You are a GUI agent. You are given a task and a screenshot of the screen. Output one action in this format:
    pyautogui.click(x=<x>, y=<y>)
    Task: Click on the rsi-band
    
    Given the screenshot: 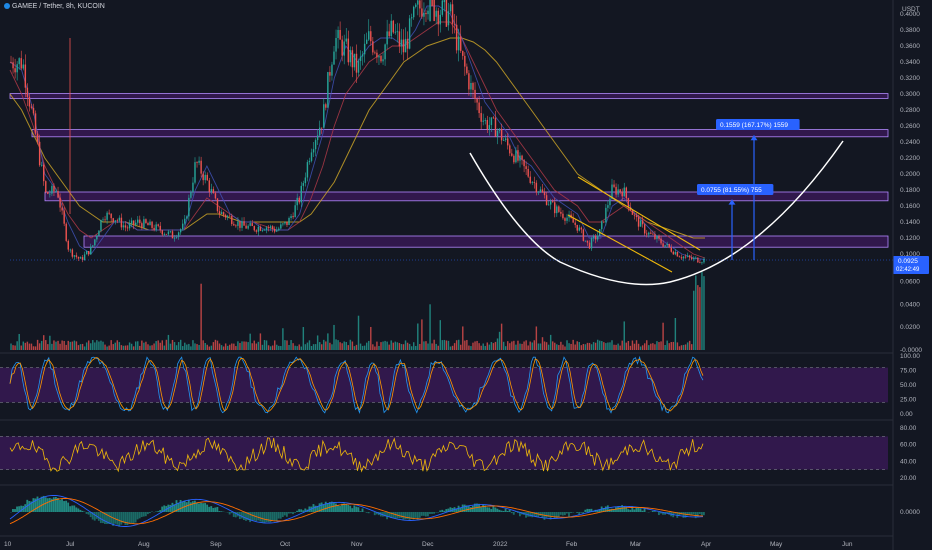 What is the action you would take?
    pyautogui.click(x=444, y=453)
    